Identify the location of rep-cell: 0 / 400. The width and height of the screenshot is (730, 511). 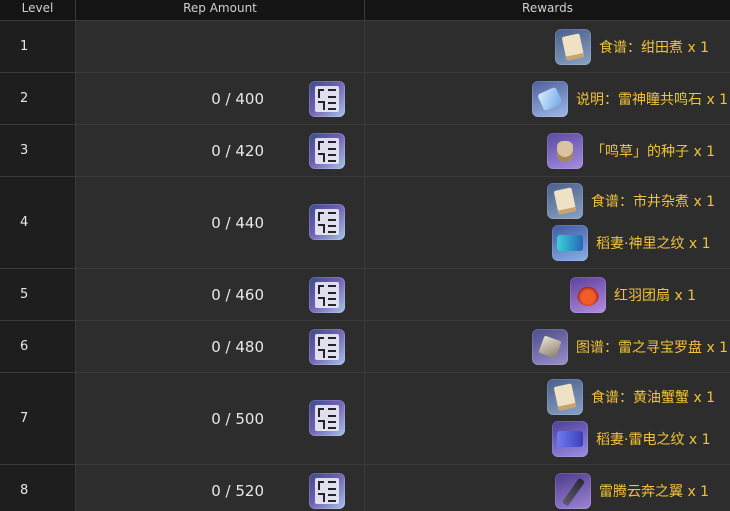
(219, 98).